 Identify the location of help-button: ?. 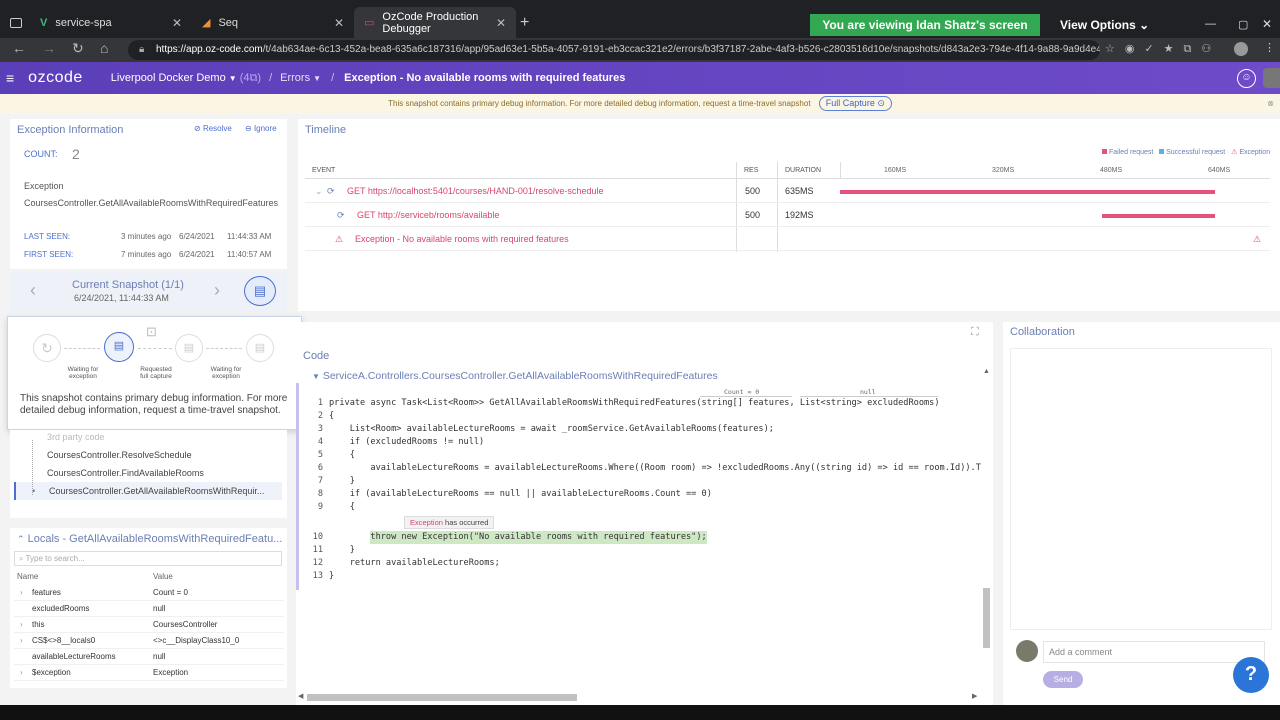
(1251, 675).